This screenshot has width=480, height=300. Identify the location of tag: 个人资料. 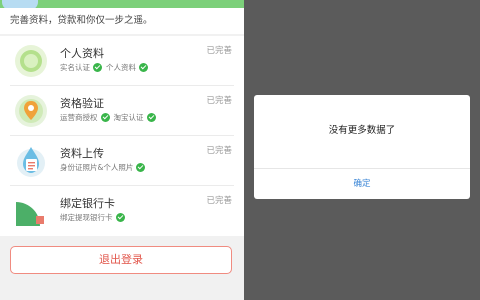
(127, 67).